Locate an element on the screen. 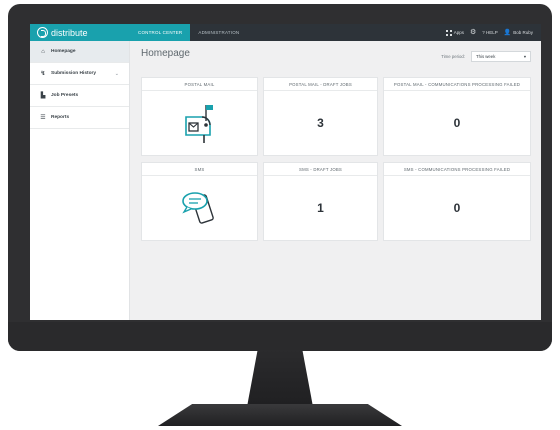  time-period-value: This week is located at coordinates (486, 56).